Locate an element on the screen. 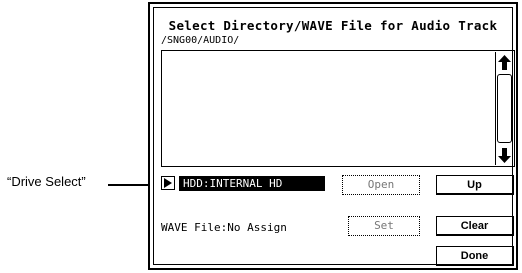 The image size is (522, 273). scroll-down-arrow-icon is located at coordinates (504, 155).